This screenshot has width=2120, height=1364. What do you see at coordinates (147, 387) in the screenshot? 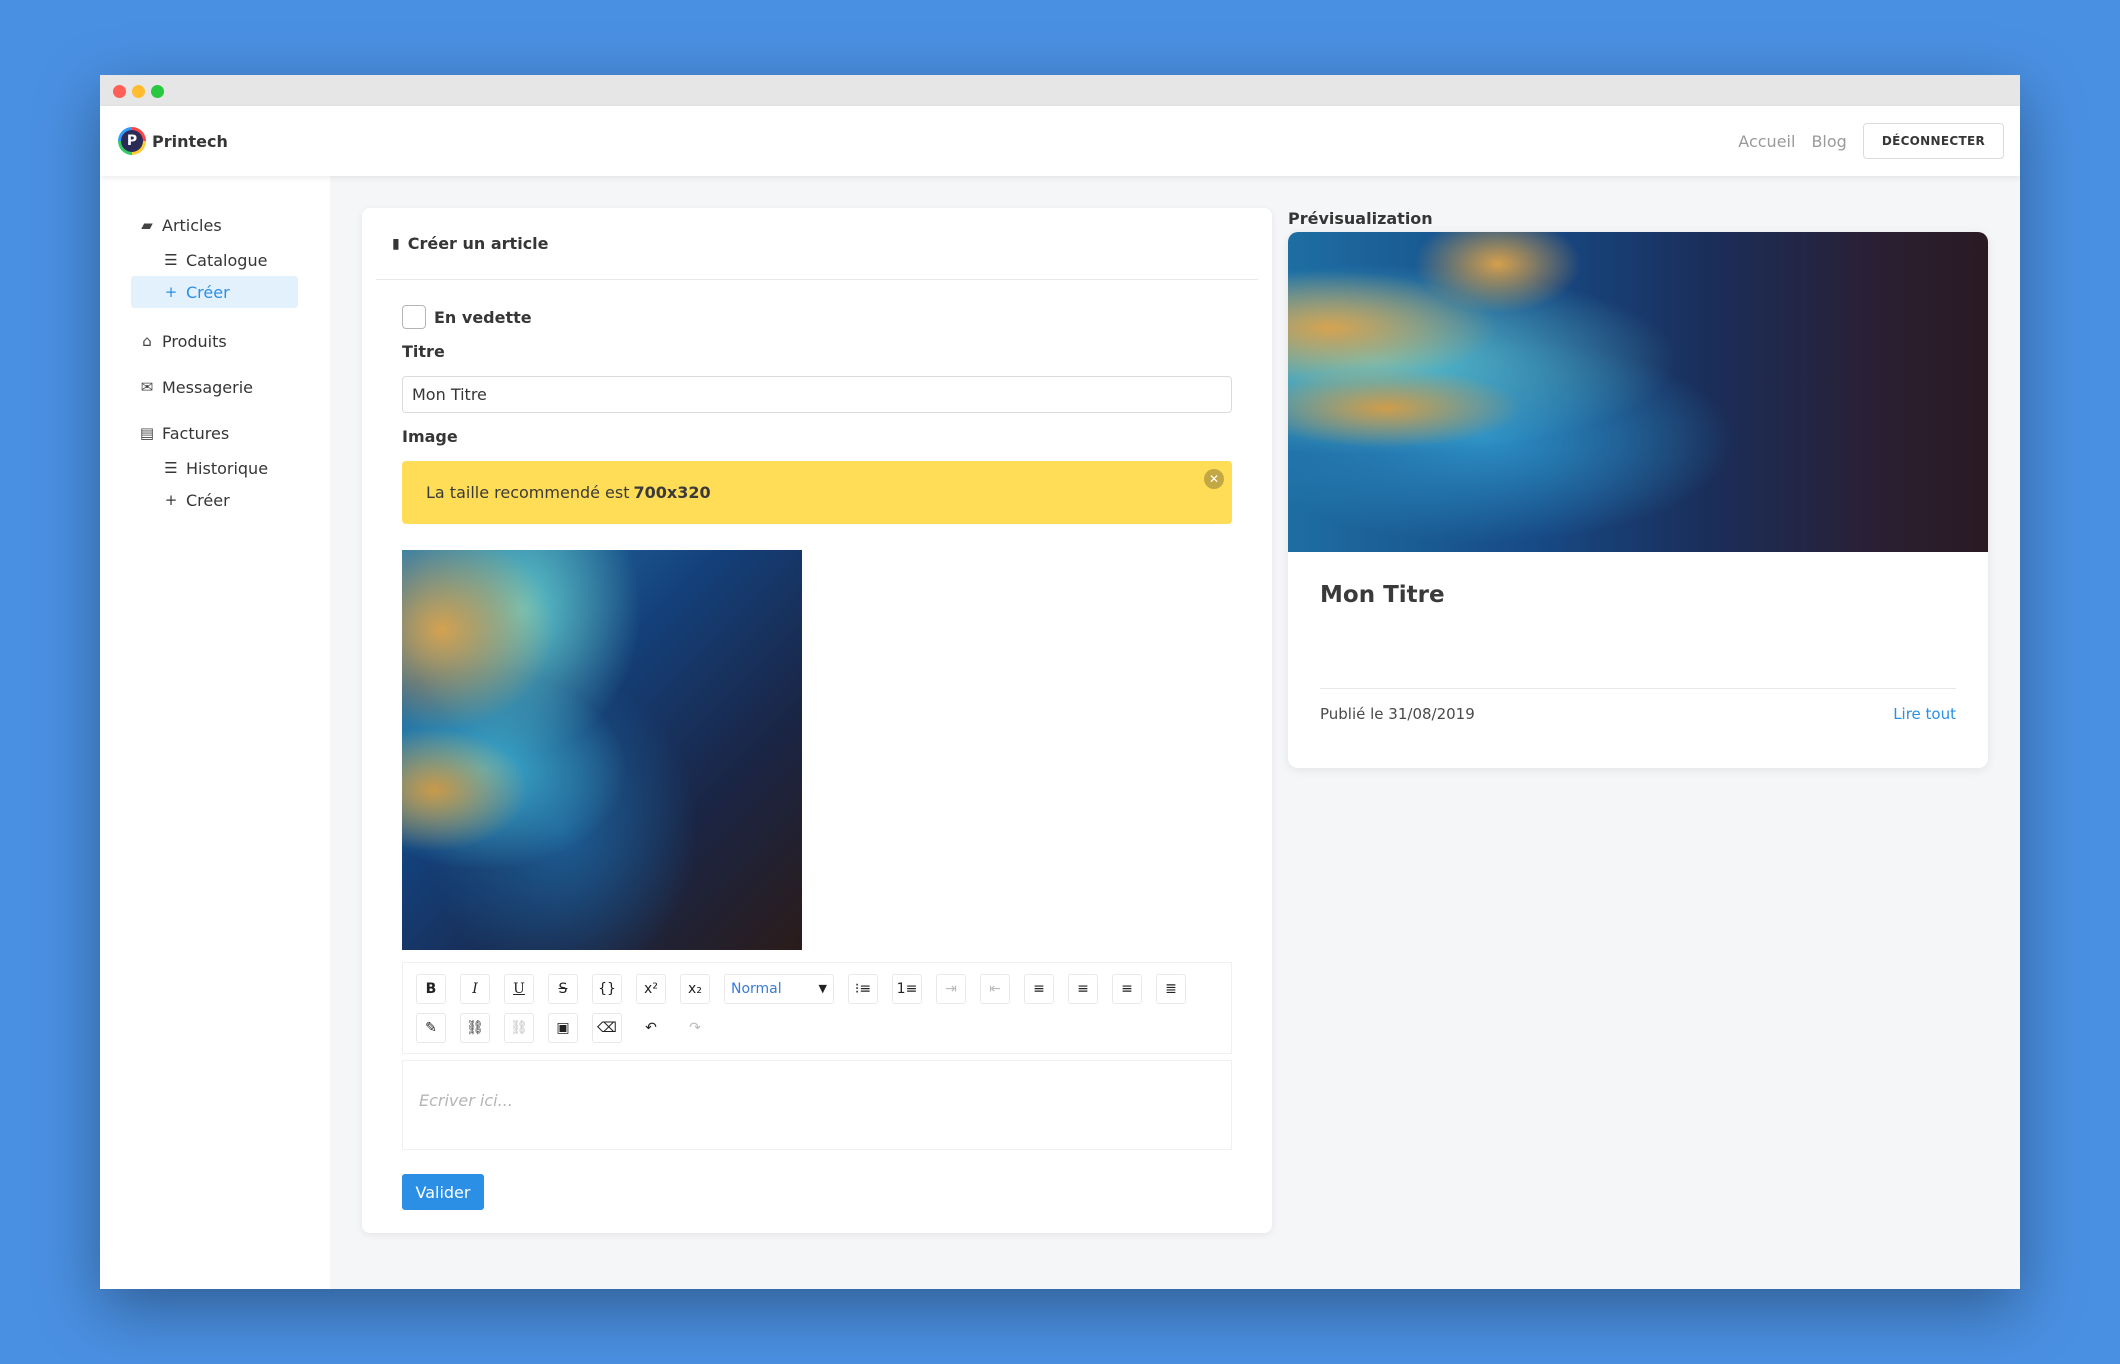
I see `envelope-icon: ✉` at bounding box center [147, 387].